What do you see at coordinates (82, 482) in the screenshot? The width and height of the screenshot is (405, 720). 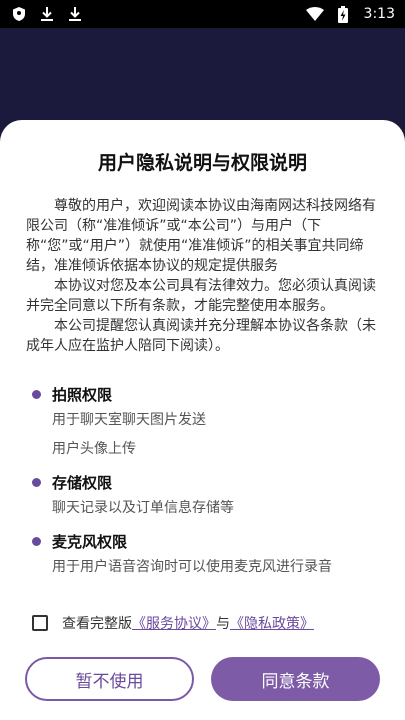 I see `permission-title: 存储权限` at bounding box center [82, 482].